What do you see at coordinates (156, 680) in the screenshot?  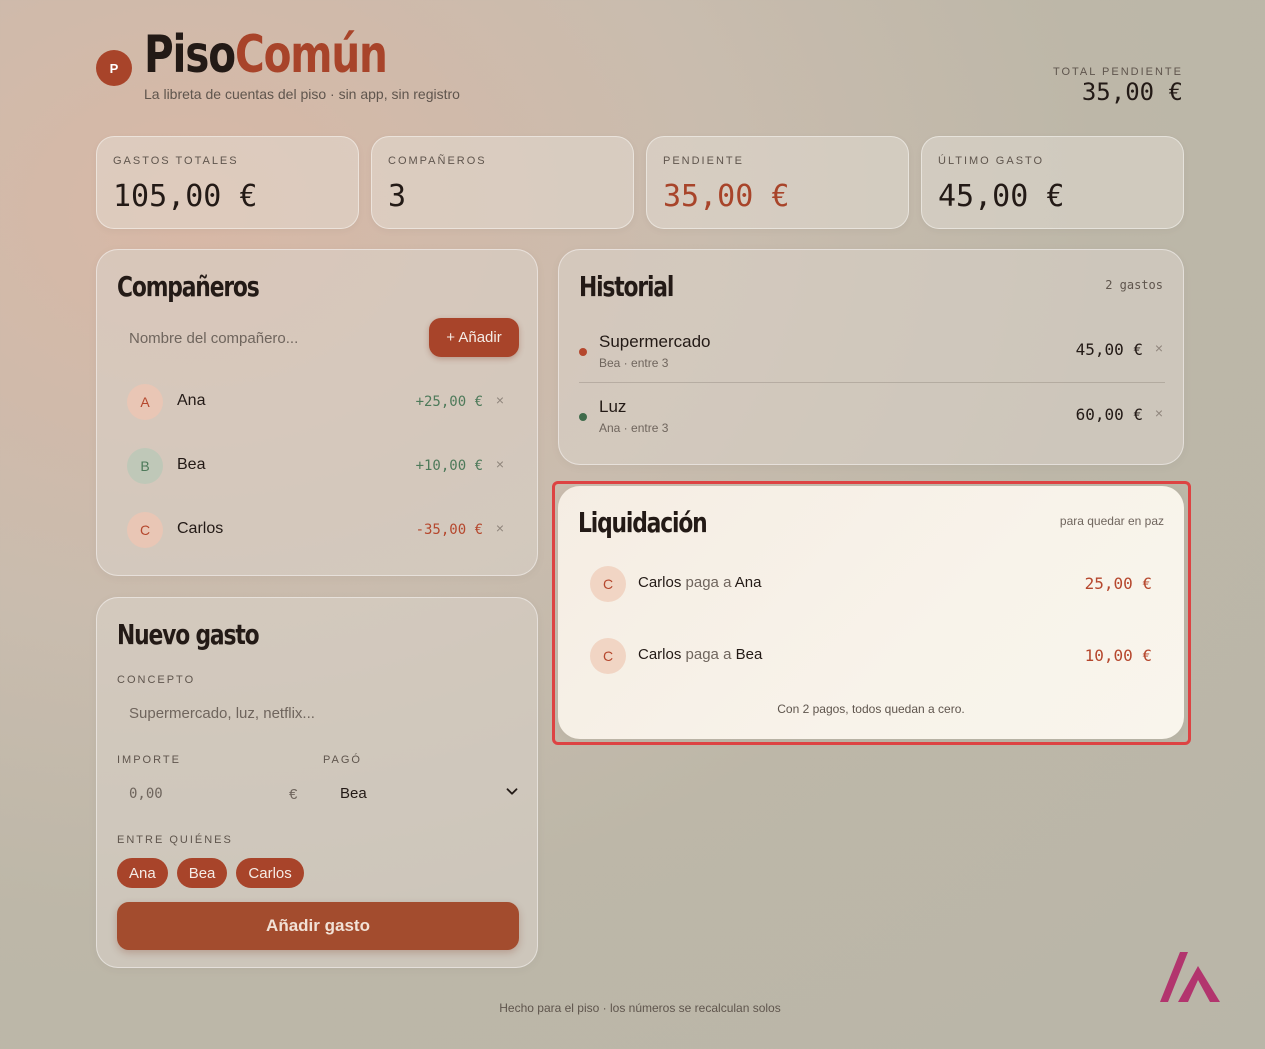 I see `concept-label: CONCEPTO` at bounding box center [156, 680].